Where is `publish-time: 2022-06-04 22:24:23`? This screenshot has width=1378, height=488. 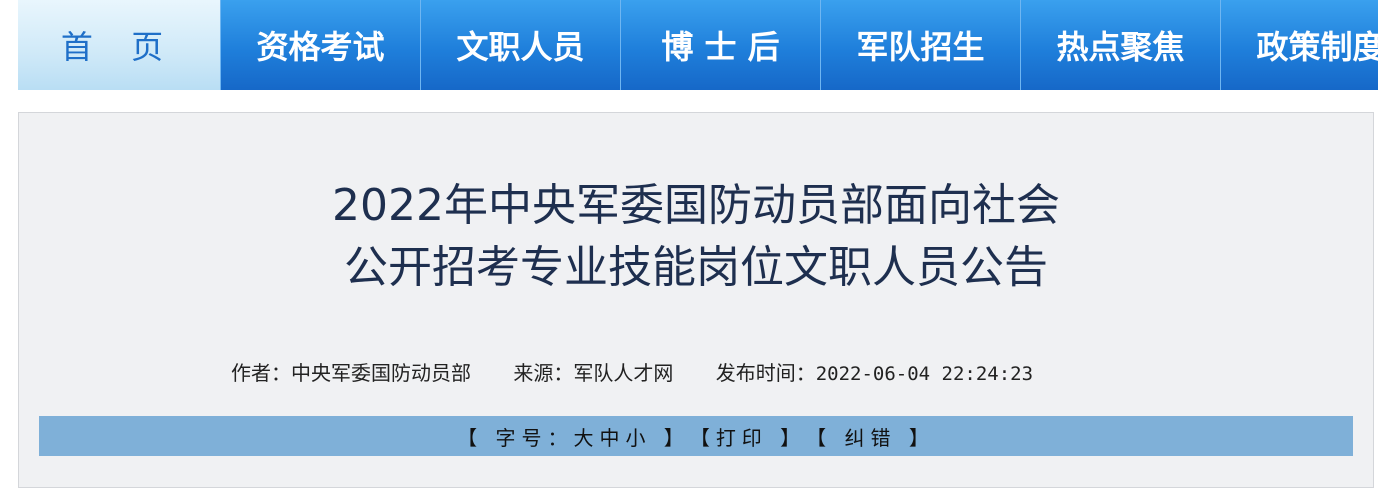
publish-time: 2022-06-04 22:24:23 is located at coordinates (924, 374).